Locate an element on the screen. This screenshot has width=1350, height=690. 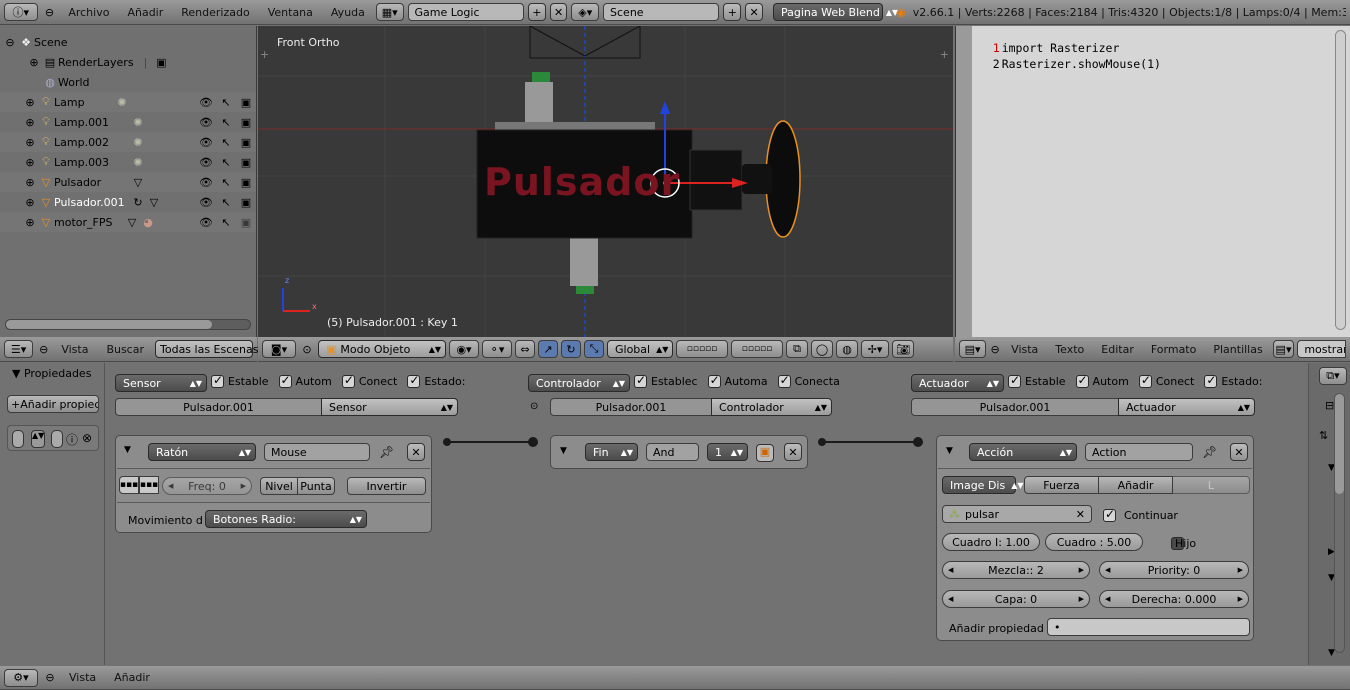
outliner-item-pulsador: ⊕ ▽ Pulsador ▽ 👁︎ ↖ ▣ is located at coordinates (128, 182).